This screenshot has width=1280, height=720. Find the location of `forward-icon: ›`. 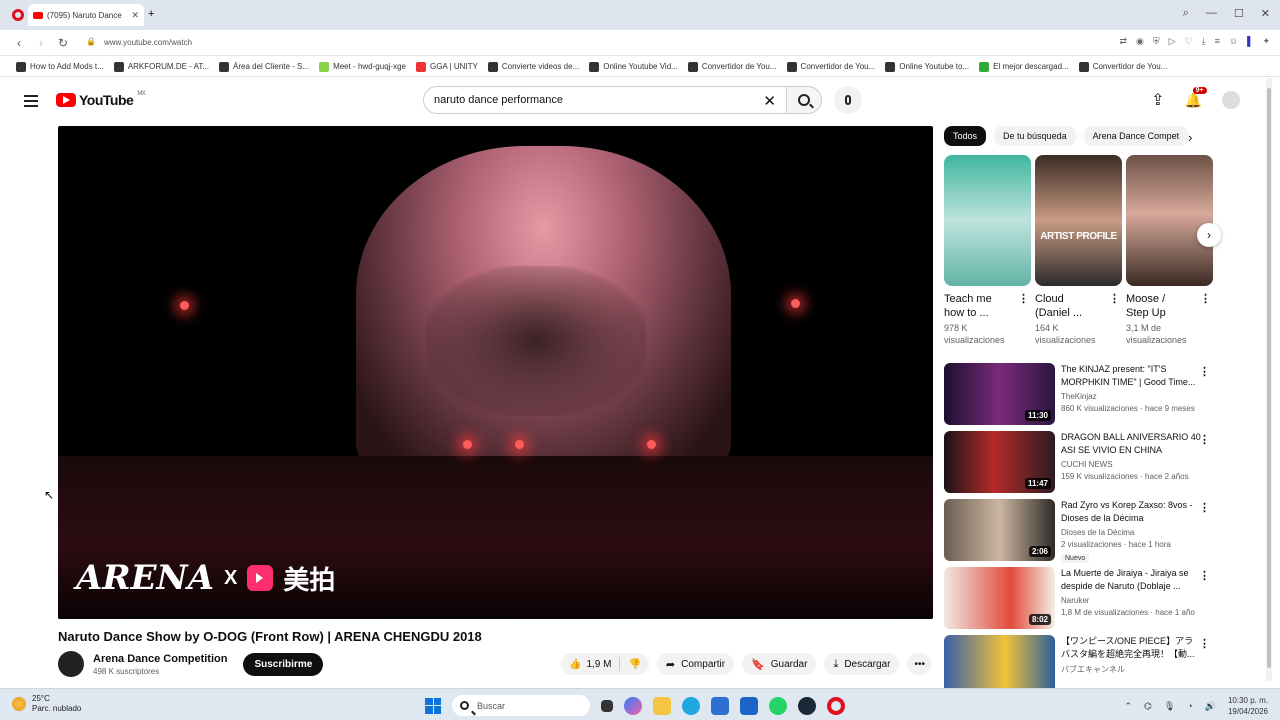

forward-icon: › is located at coordinates (41, 43).